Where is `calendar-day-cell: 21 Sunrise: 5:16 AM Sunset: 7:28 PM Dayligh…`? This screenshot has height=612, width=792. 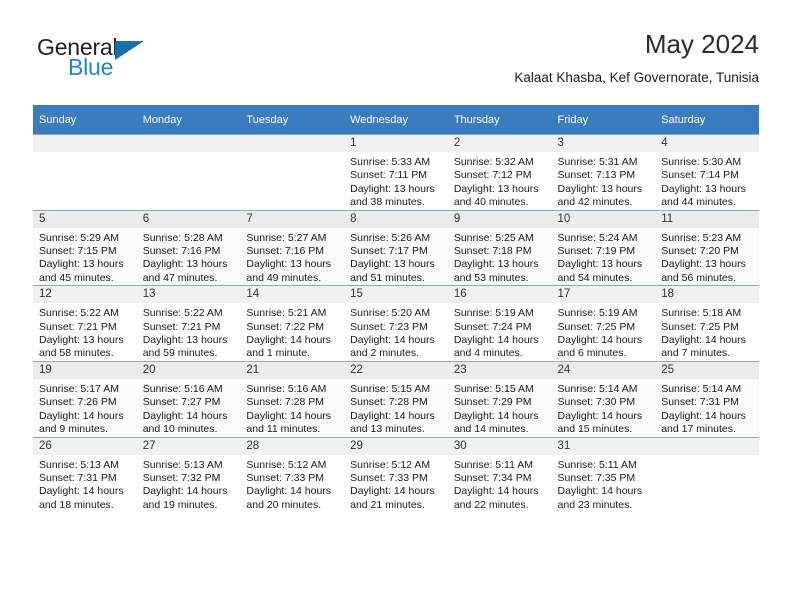
calendar-day-cell: 21 Sunrise: 5:16 AM Sunset: 7:28 PM Dayligh… is located at coordinates (292, 398).